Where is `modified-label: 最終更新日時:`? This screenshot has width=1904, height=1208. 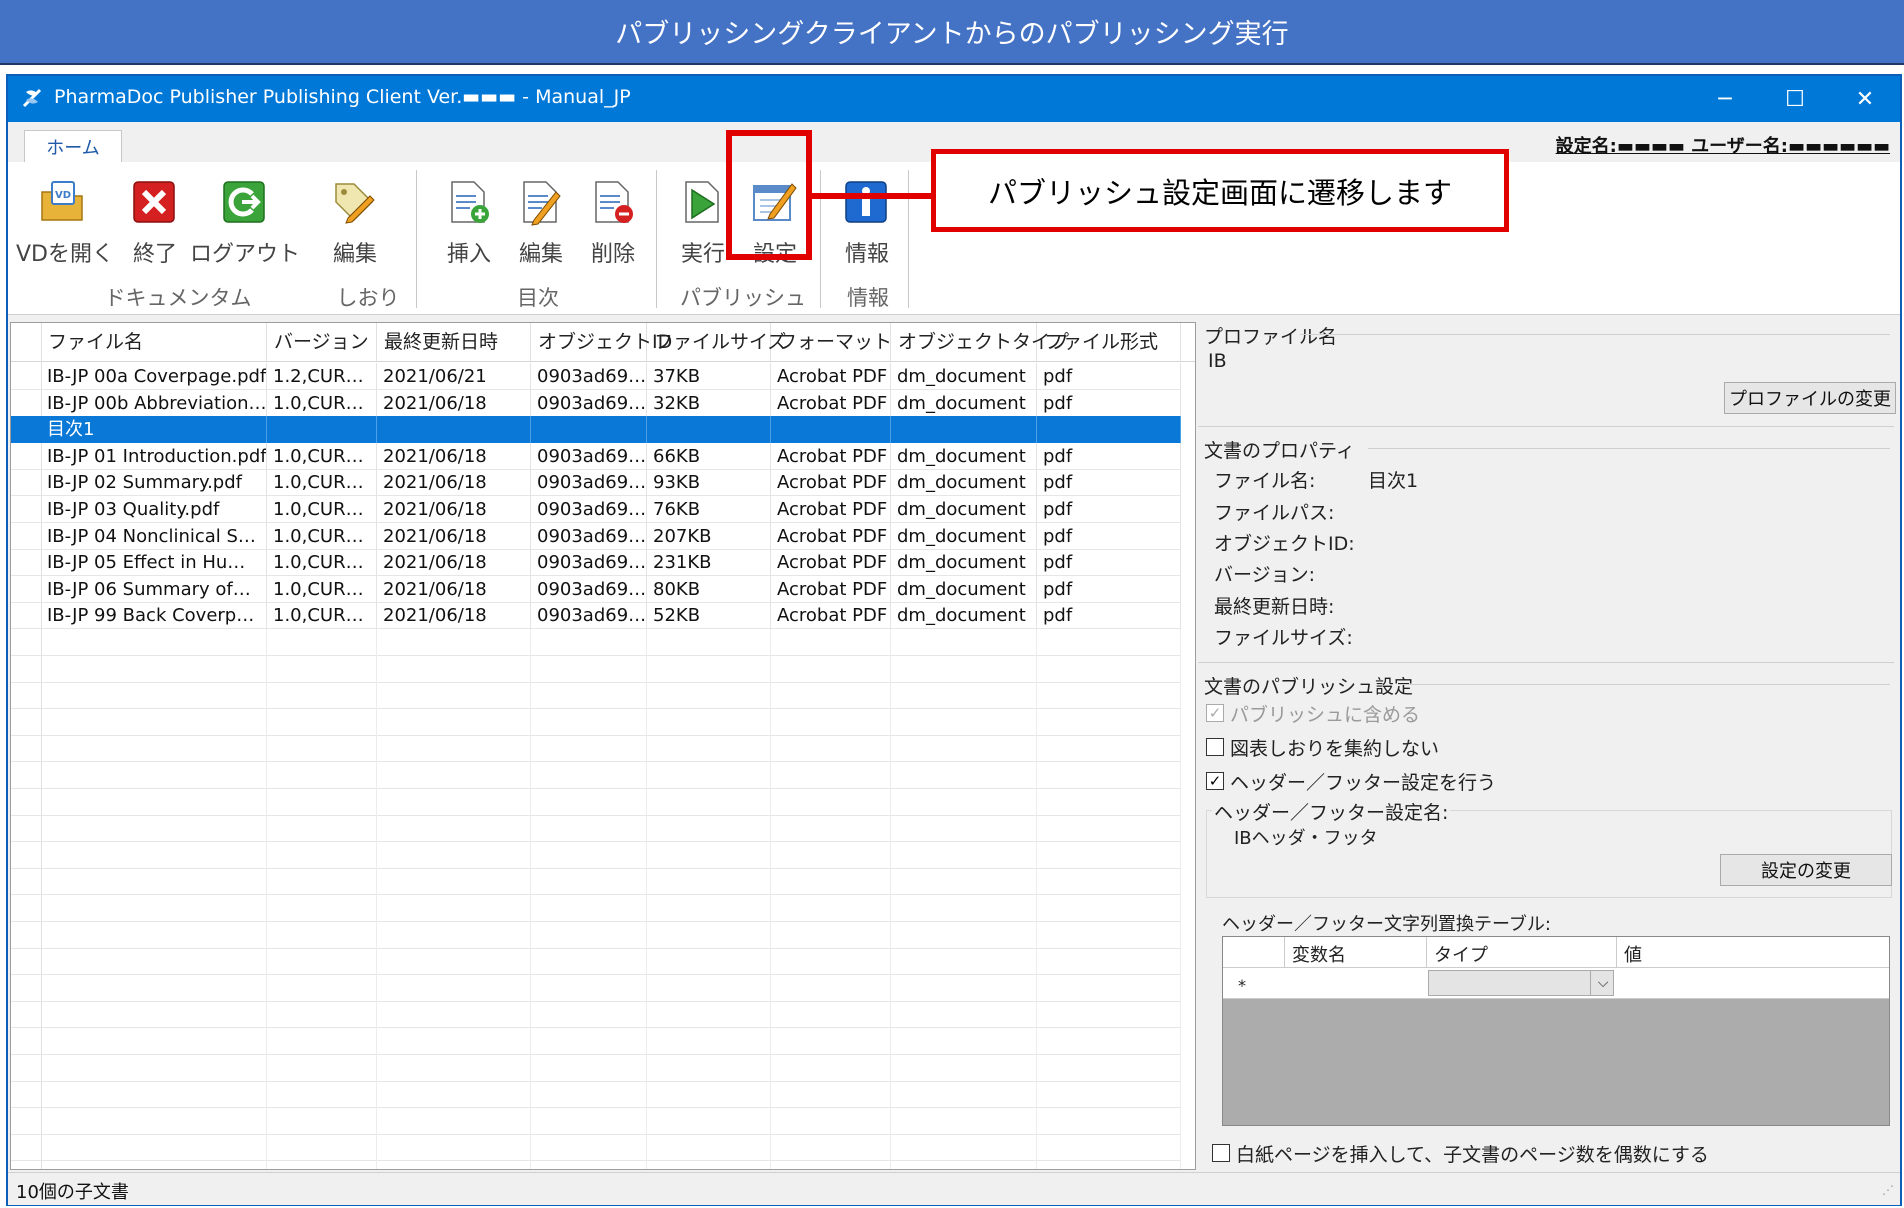
modified-label: 最終更新日時: is located at coordinates (1274, 607).